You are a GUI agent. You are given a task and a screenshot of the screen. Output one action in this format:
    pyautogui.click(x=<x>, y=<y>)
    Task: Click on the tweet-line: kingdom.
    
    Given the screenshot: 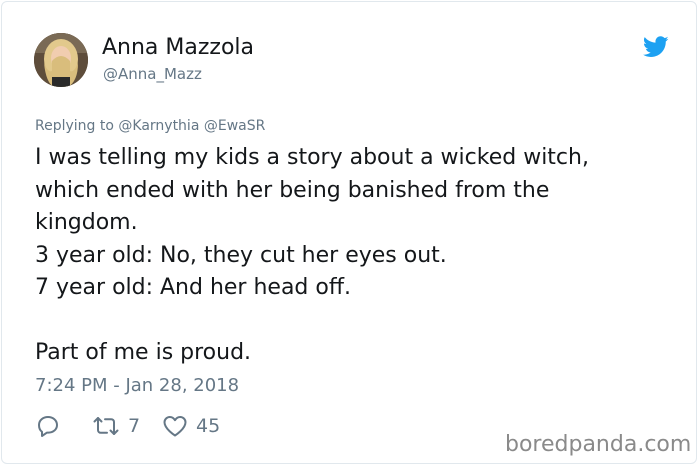 What is the action you would take?
    pyautogui.click(x=86, y=222)
    